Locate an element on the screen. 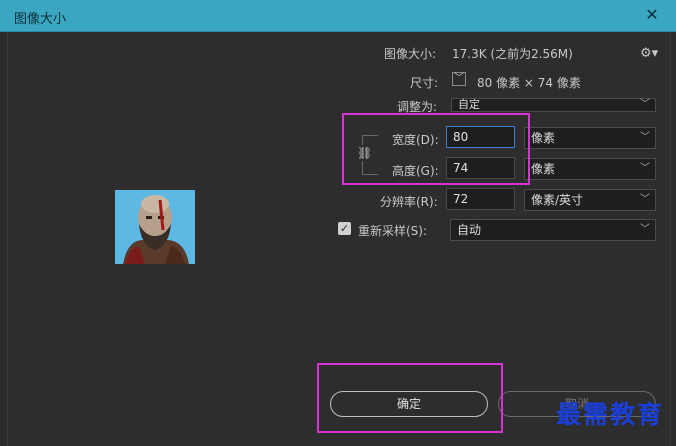  title-bar: 图像大小 ✕ is located at coordinates (338, 16).